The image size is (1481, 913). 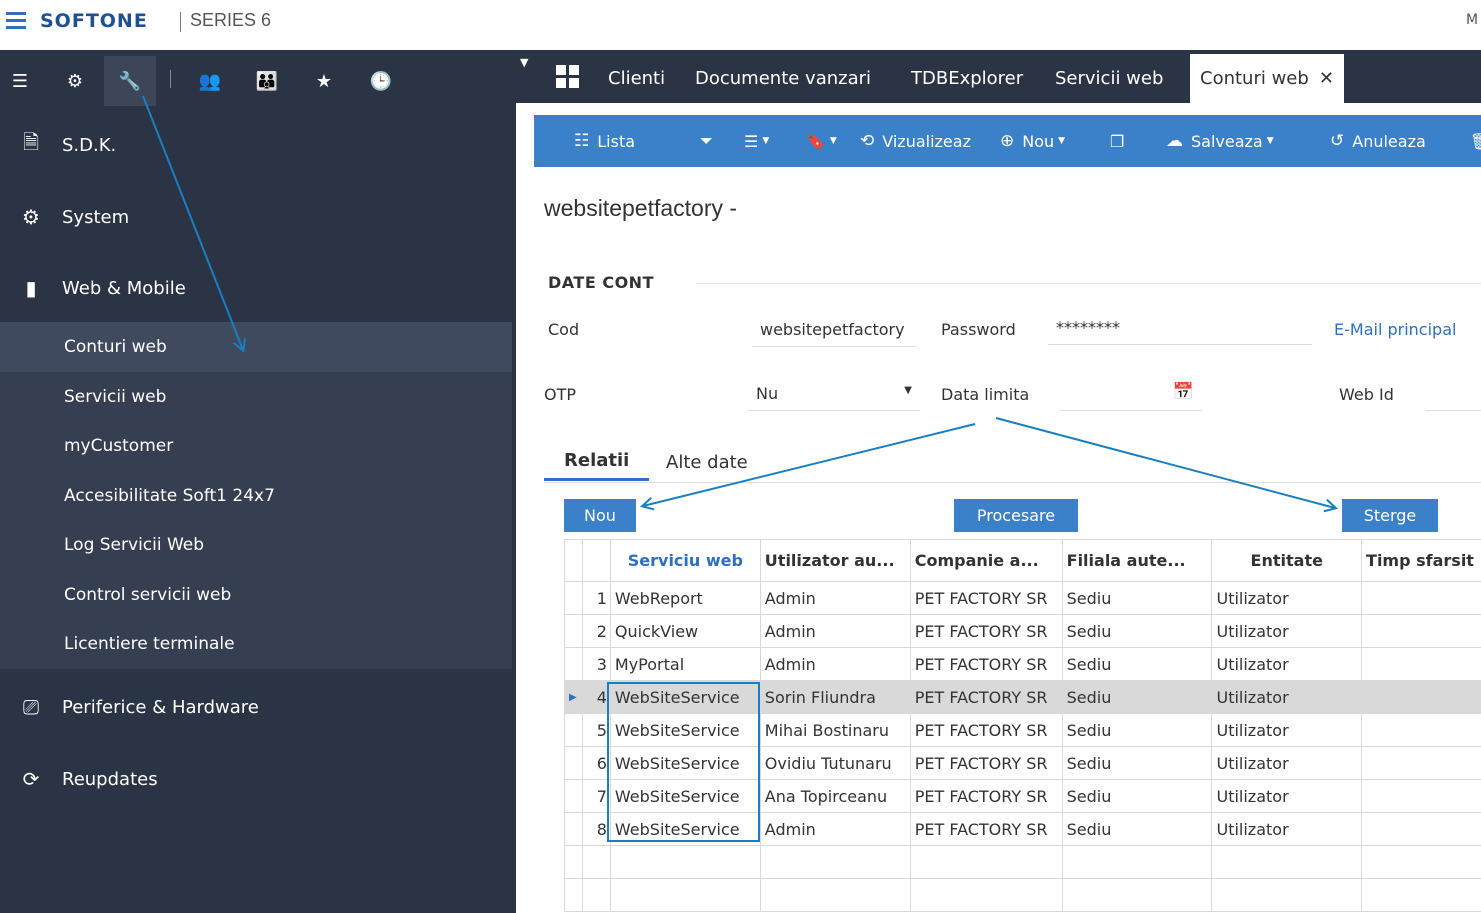 What do you see at coordinates (867, 141) in the screenshot?
I see `view-icon: ⟲` at bounding box center [867, 141].